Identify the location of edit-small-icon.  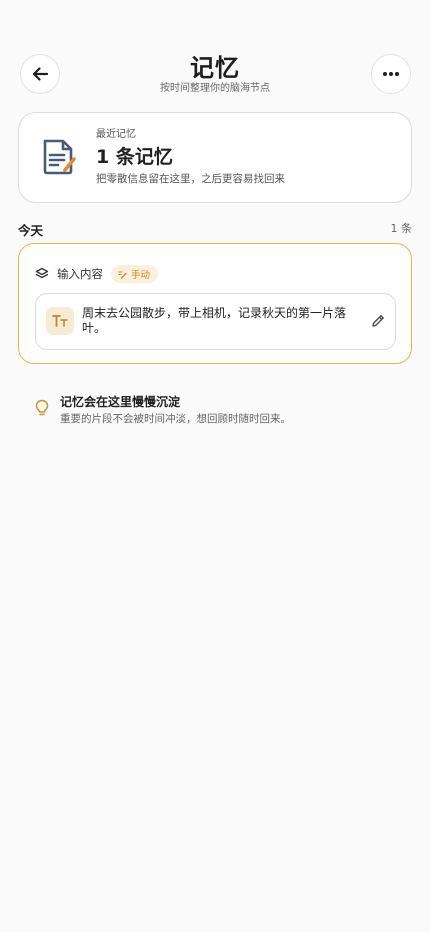
(122, 274).